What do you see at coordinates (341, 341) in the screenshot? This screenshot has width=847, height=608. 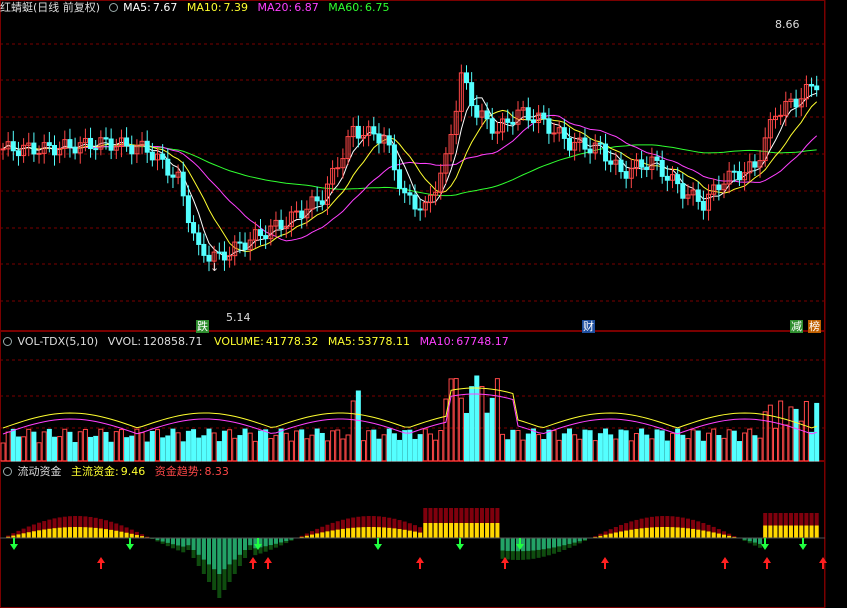 I see `vol-ma5-label: MA5:` at bounding box center [341, 341].